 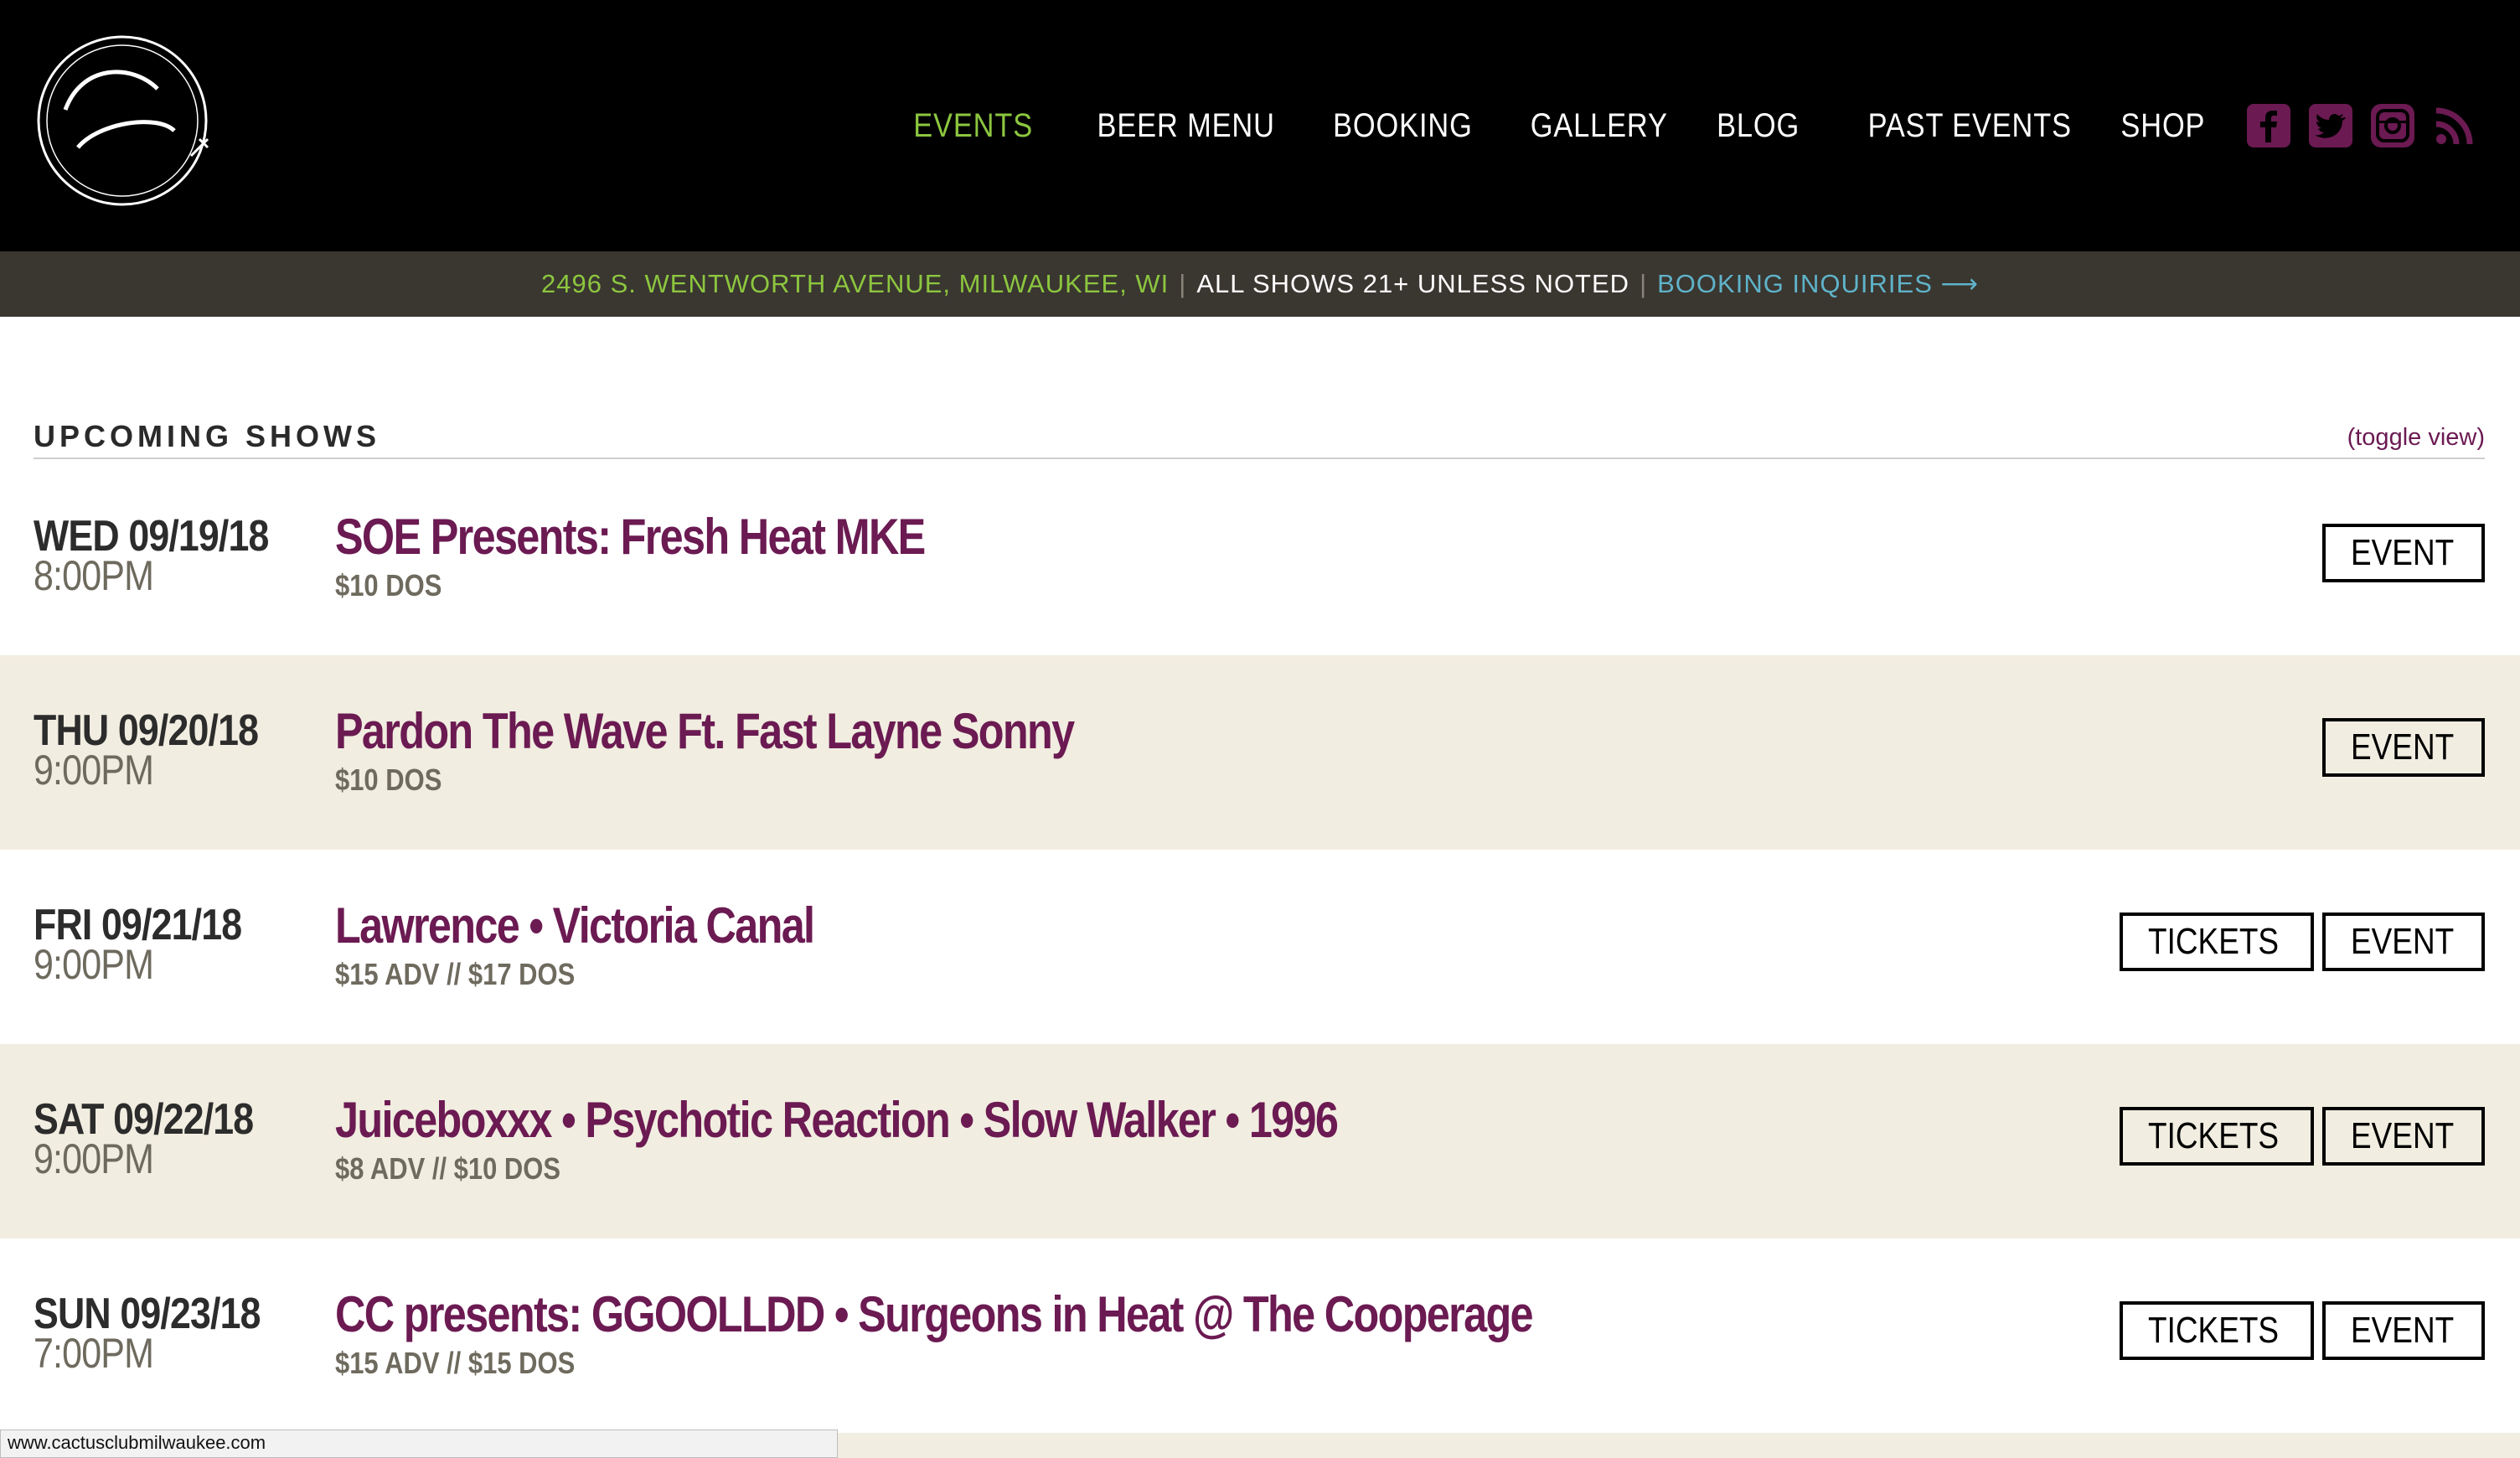 I want to click on browser-status-bar: www.cactusclubmilwaukee.com, so click(x=419, y=1444).